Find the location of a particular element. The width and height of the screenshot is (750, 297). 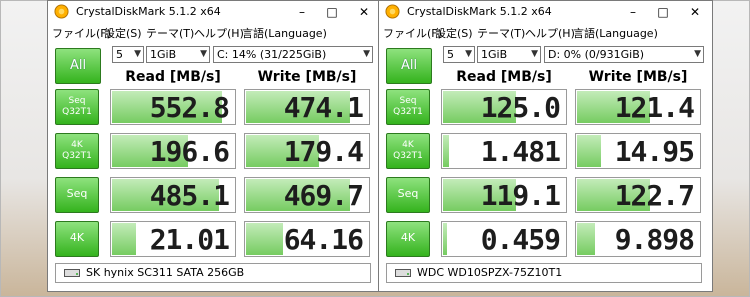

write-result-value: 14.95 is located at coordinates (654, 151).